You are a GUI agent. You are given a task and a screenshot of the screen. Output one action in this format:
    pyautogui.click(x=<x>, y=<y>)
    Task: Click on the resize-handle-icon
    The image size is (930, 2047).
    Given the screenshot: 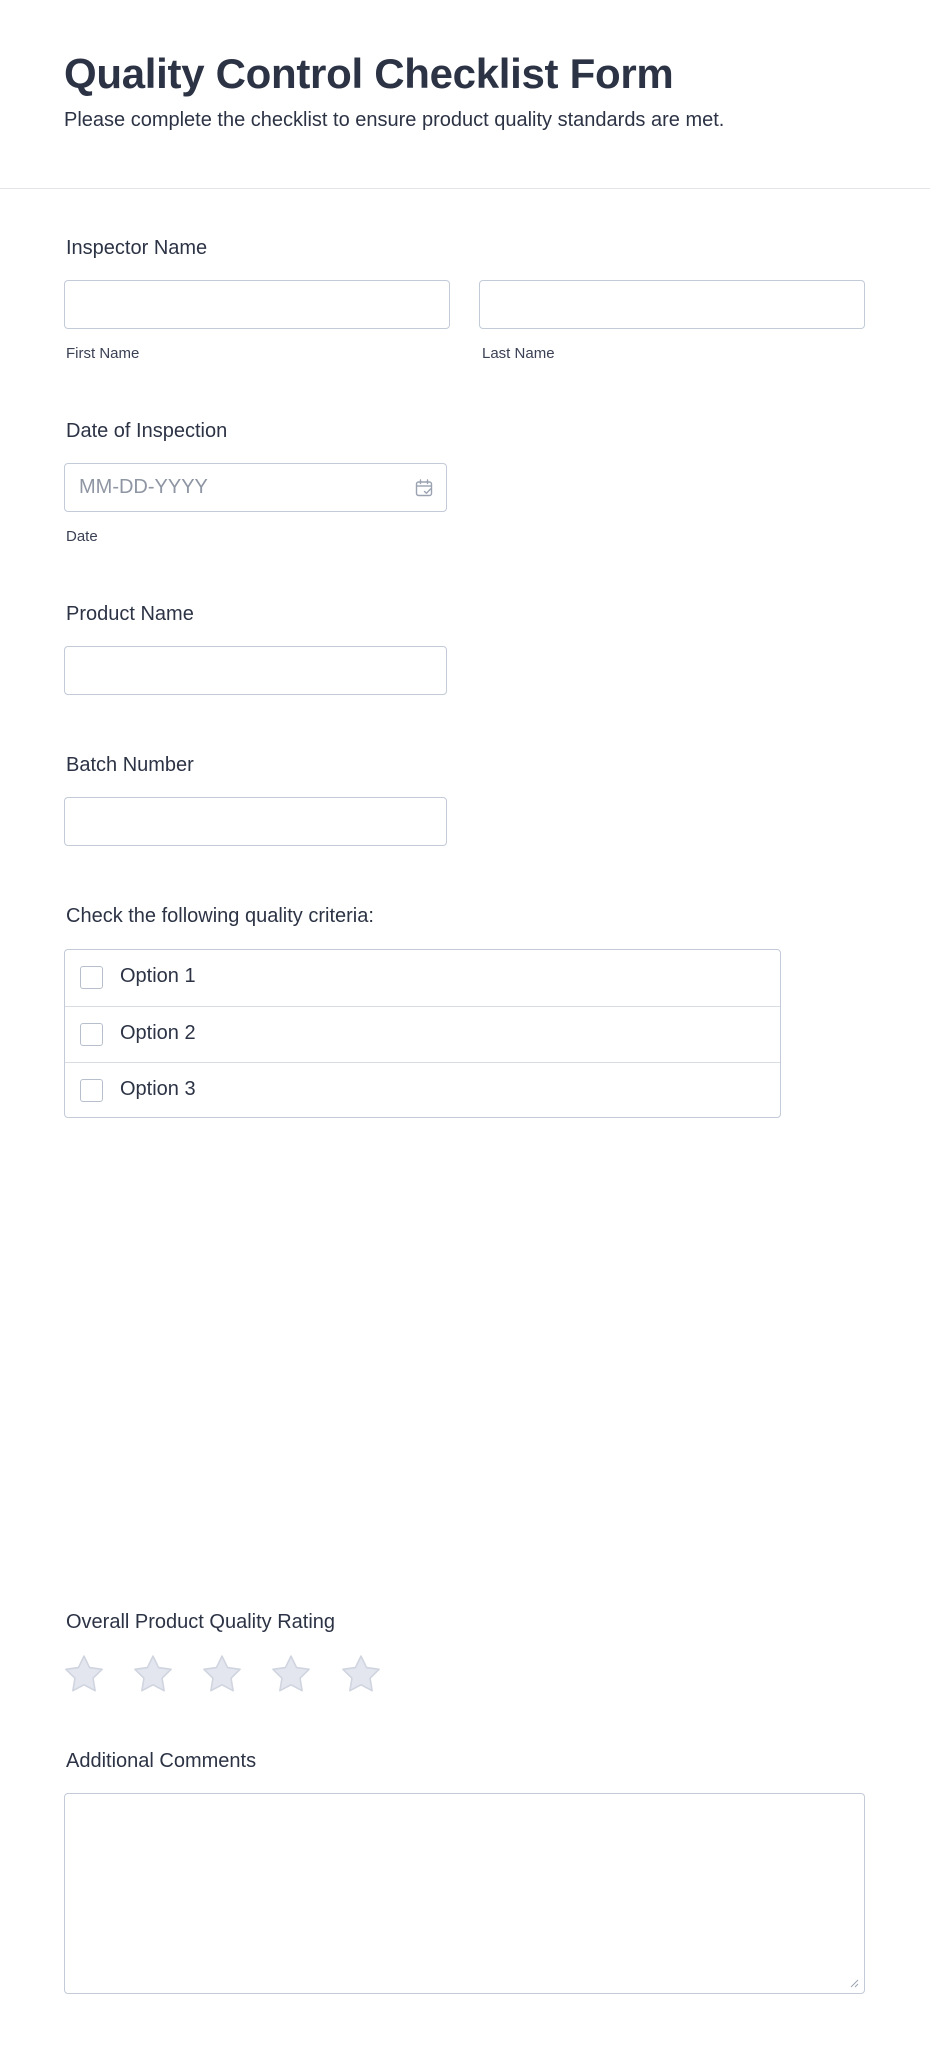 What is the action you would take?
    pyautogui.click(x=854, y=1983)
    